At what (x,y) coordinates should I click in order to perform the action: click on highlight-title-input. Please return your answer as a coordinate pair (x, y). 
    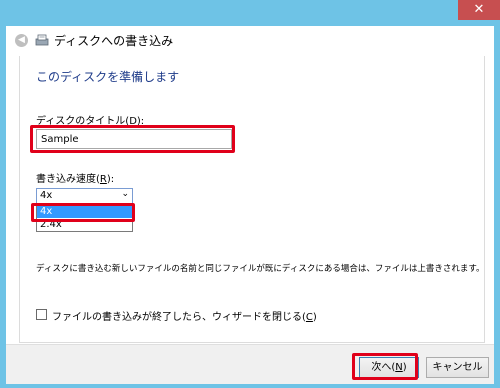
    Looking at the image, I should click on (132, 139).